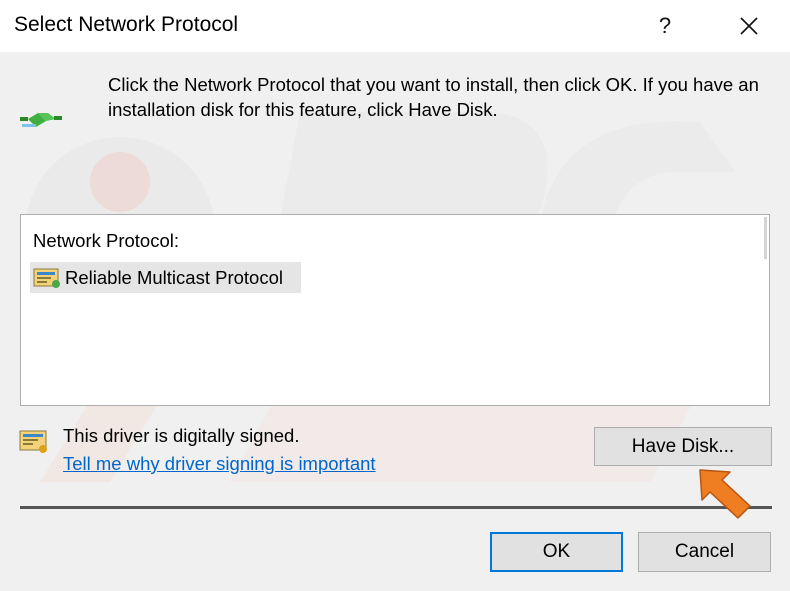  I want to click on protocol-icon, so click(46, 278).